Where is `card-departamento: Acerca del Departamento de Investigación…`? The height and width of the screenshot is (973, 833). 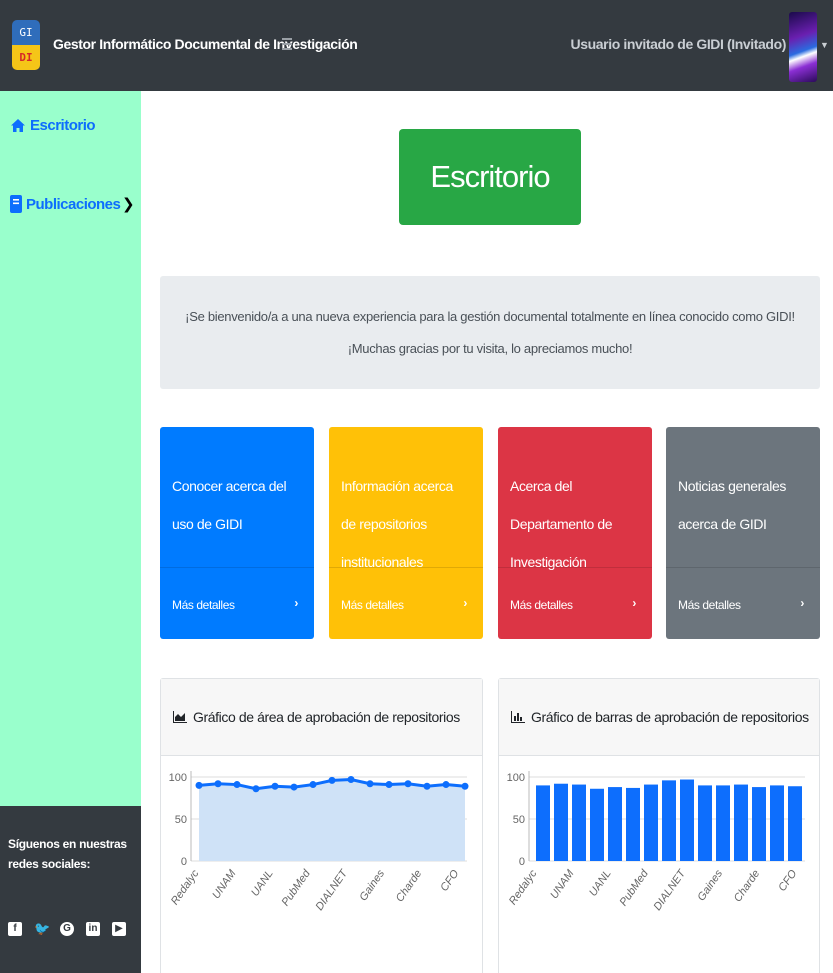 card-departamento: Acerca del Departamento de Investigación… is located at coordinates (575, 533).